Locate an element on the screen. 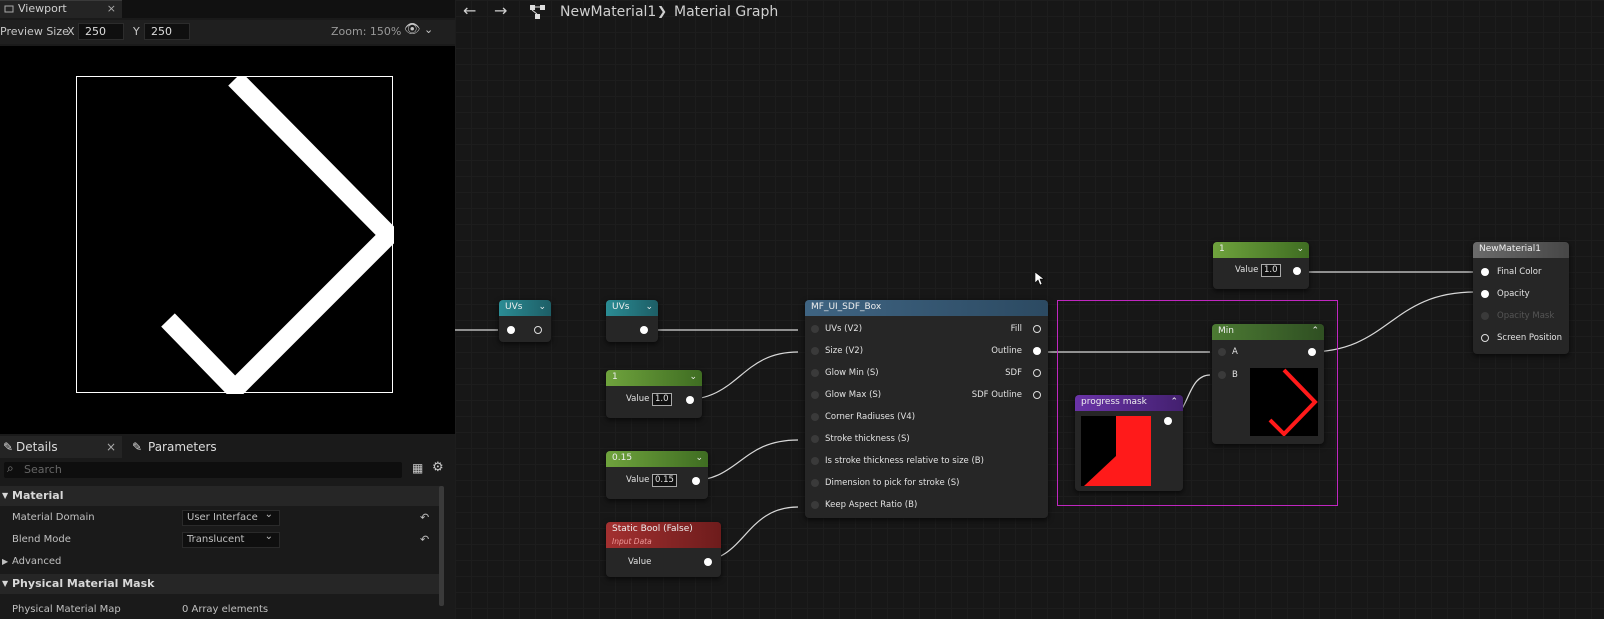 The width and height of the screenshot is (1604, 619). node-header: Static Bool (False) Input Data is located at coordinates (663, 535).